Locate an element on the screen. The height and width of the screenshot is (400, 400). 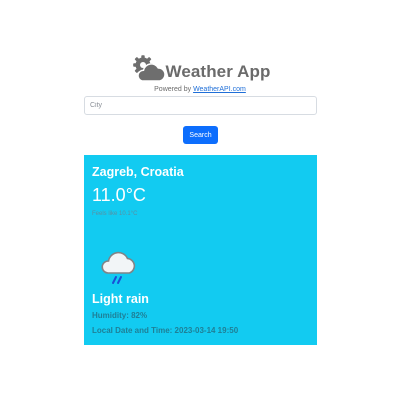
weatherapi-link: WeatherAPI.com is located at coordinates (219, 89).